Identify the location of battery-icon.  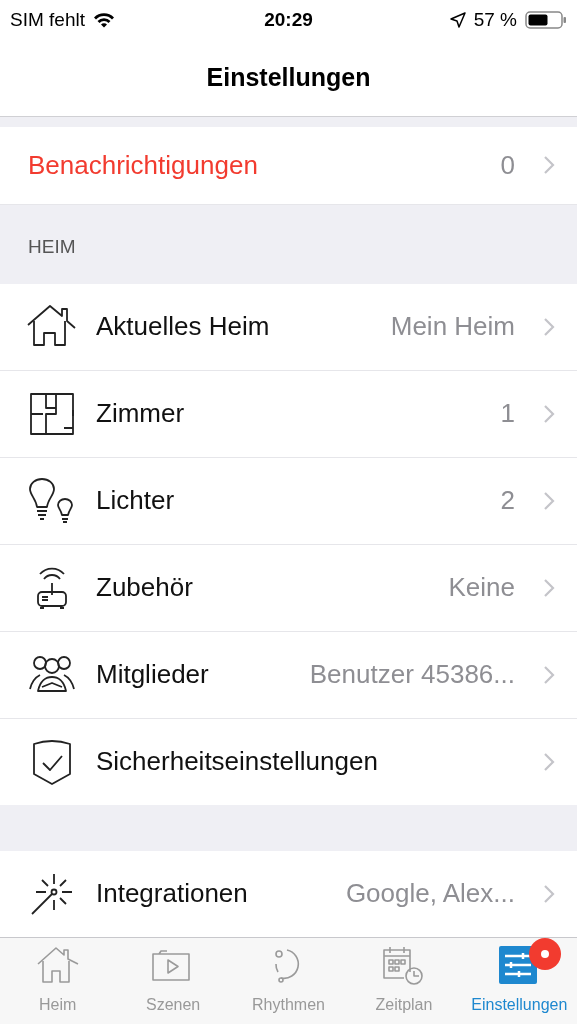
(546, 19).